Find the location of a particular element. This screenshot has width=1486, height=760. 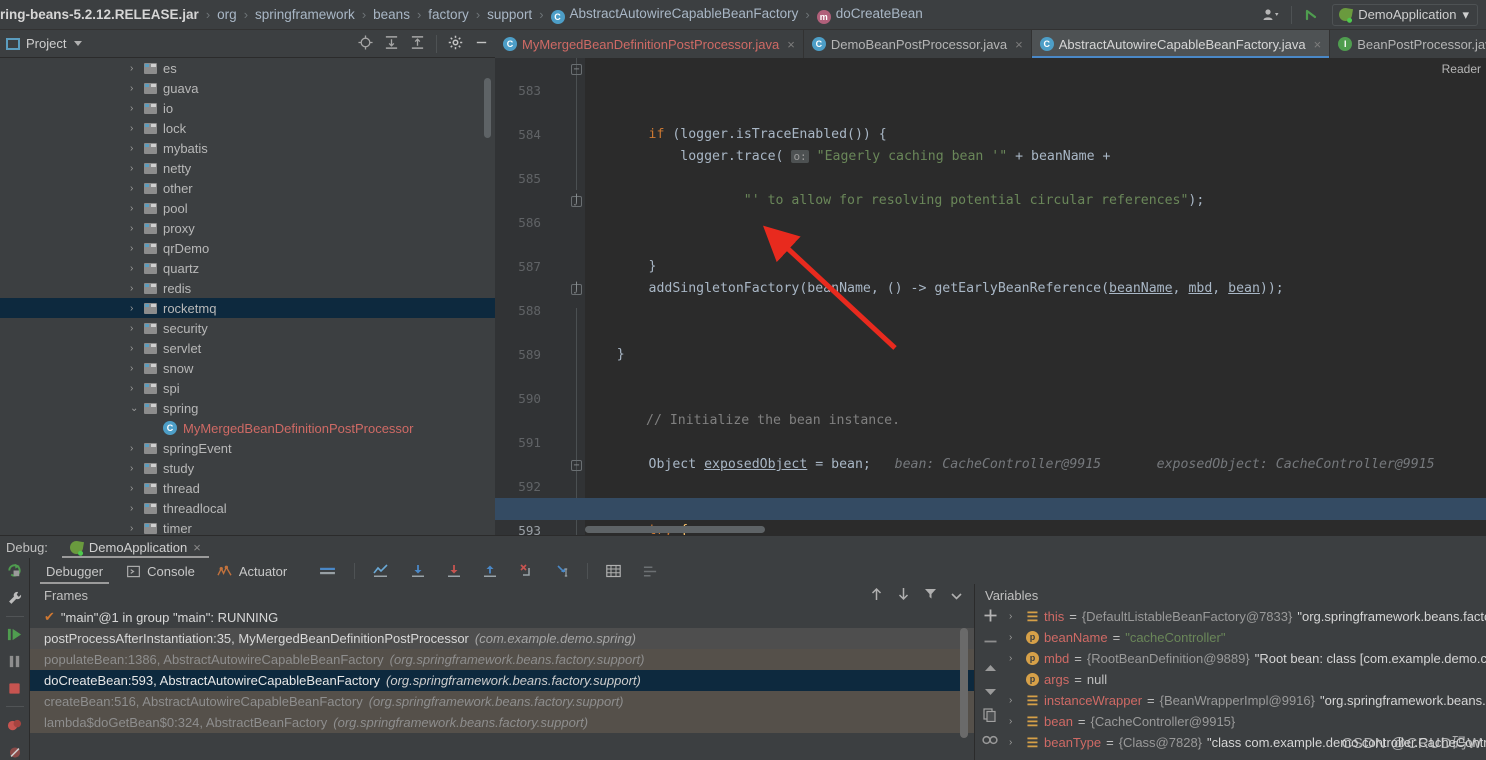

tree-item-guava: › guava is located at coordinates (247, 88).